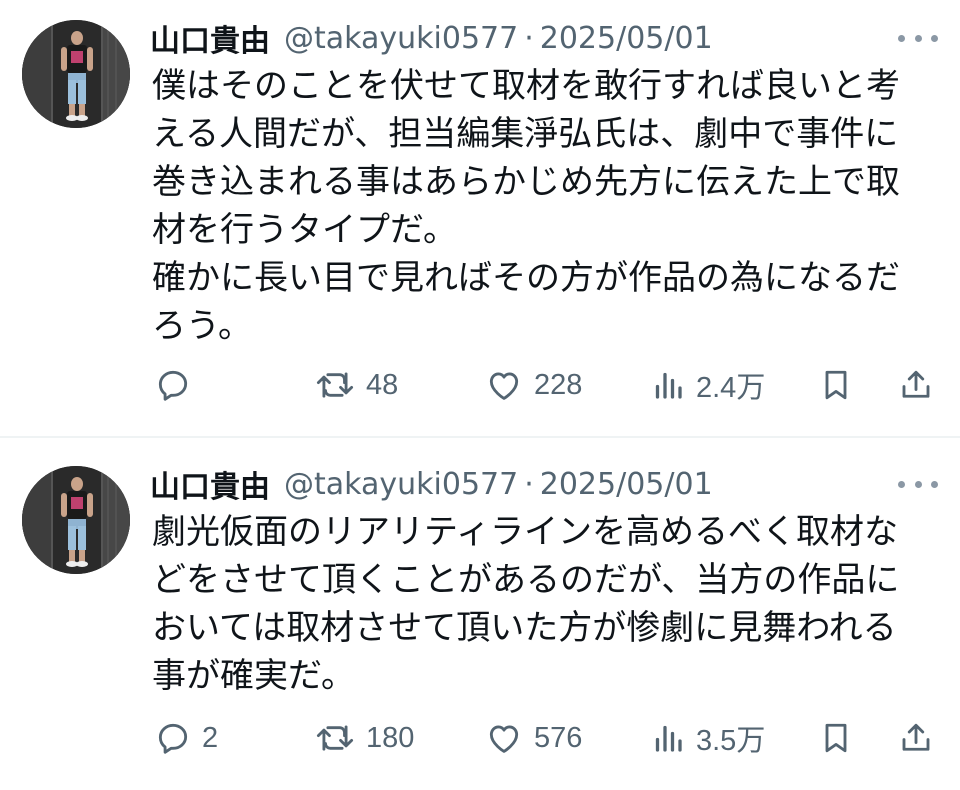  I want to click on reply-button, so click(178, 385).